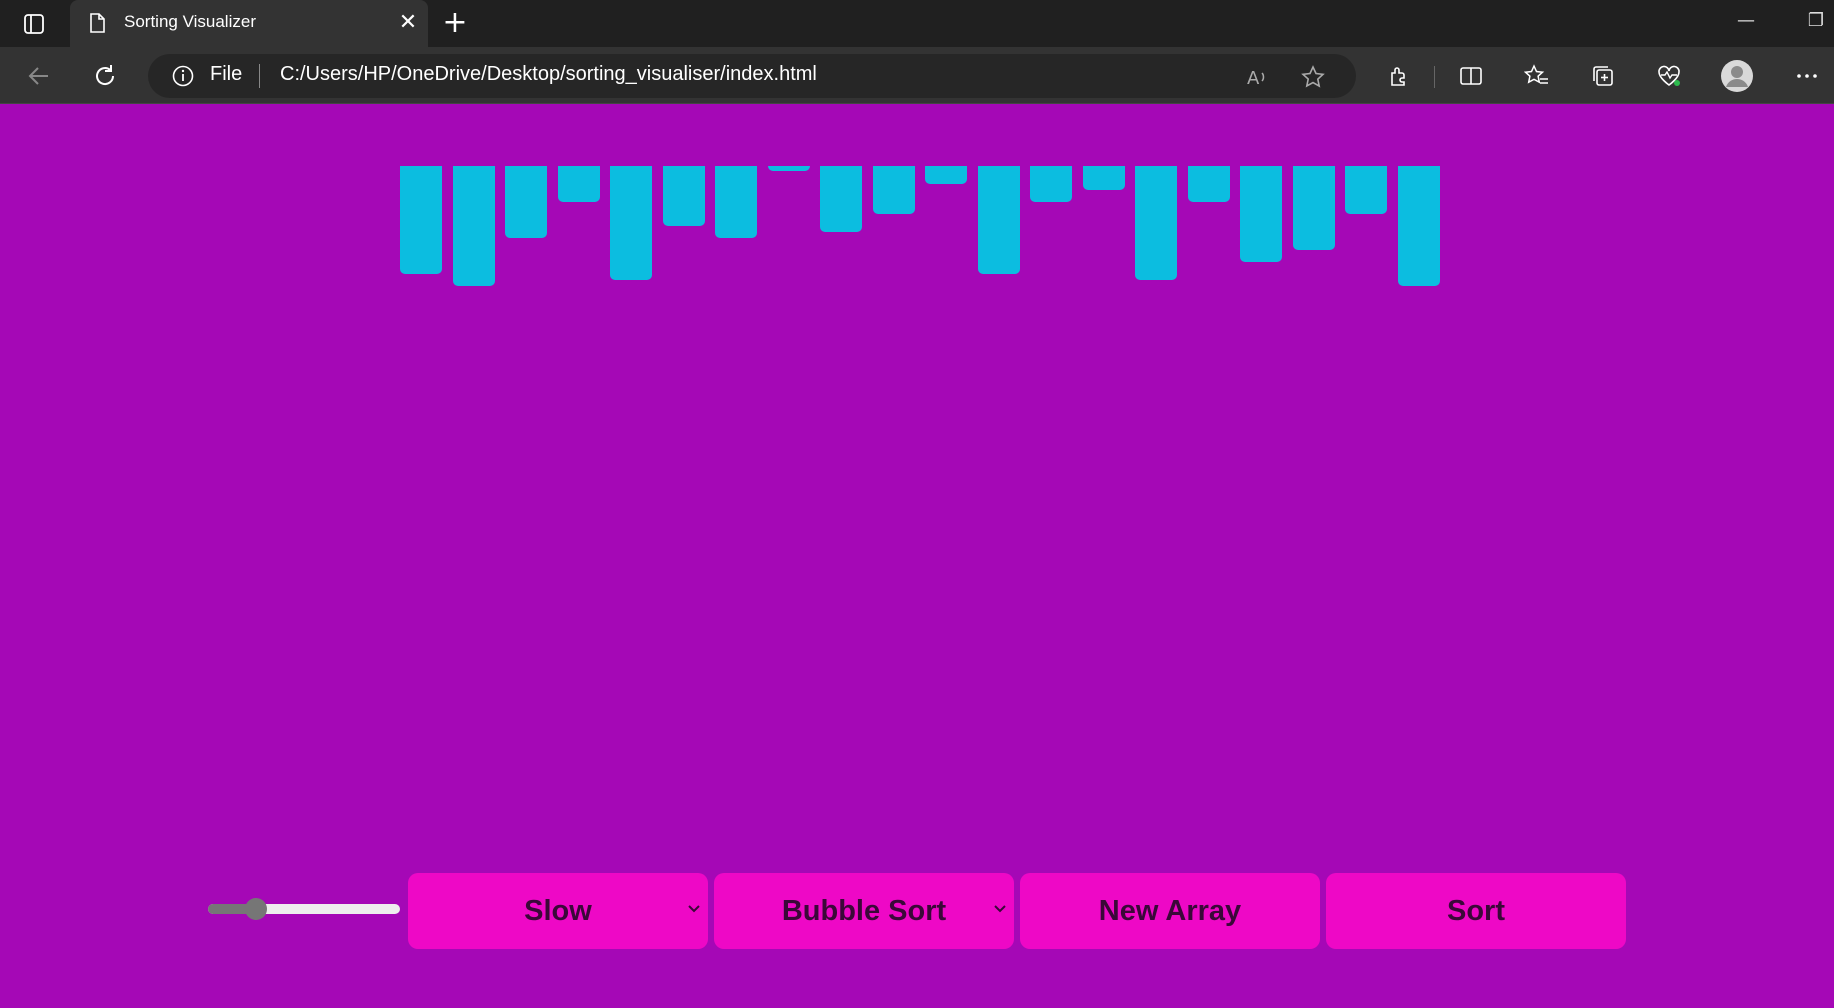 The height and width of the screenshot is (1008, 1834). Describe the element at coordinates (920, 231) in the screenshot. I see `bars-container` at that location.